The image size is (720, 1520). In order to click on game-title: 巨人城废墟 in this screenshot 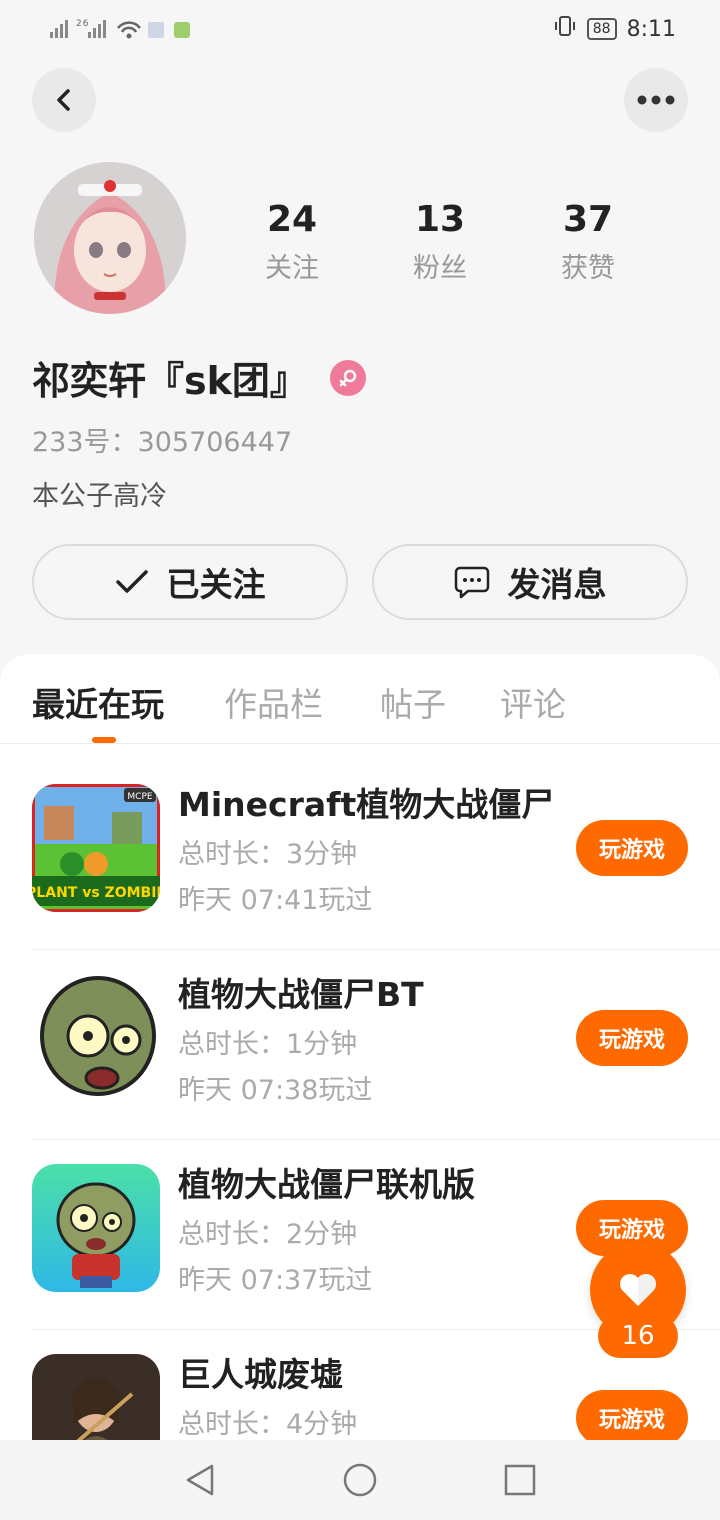, I will do `click(260, 1374)`.